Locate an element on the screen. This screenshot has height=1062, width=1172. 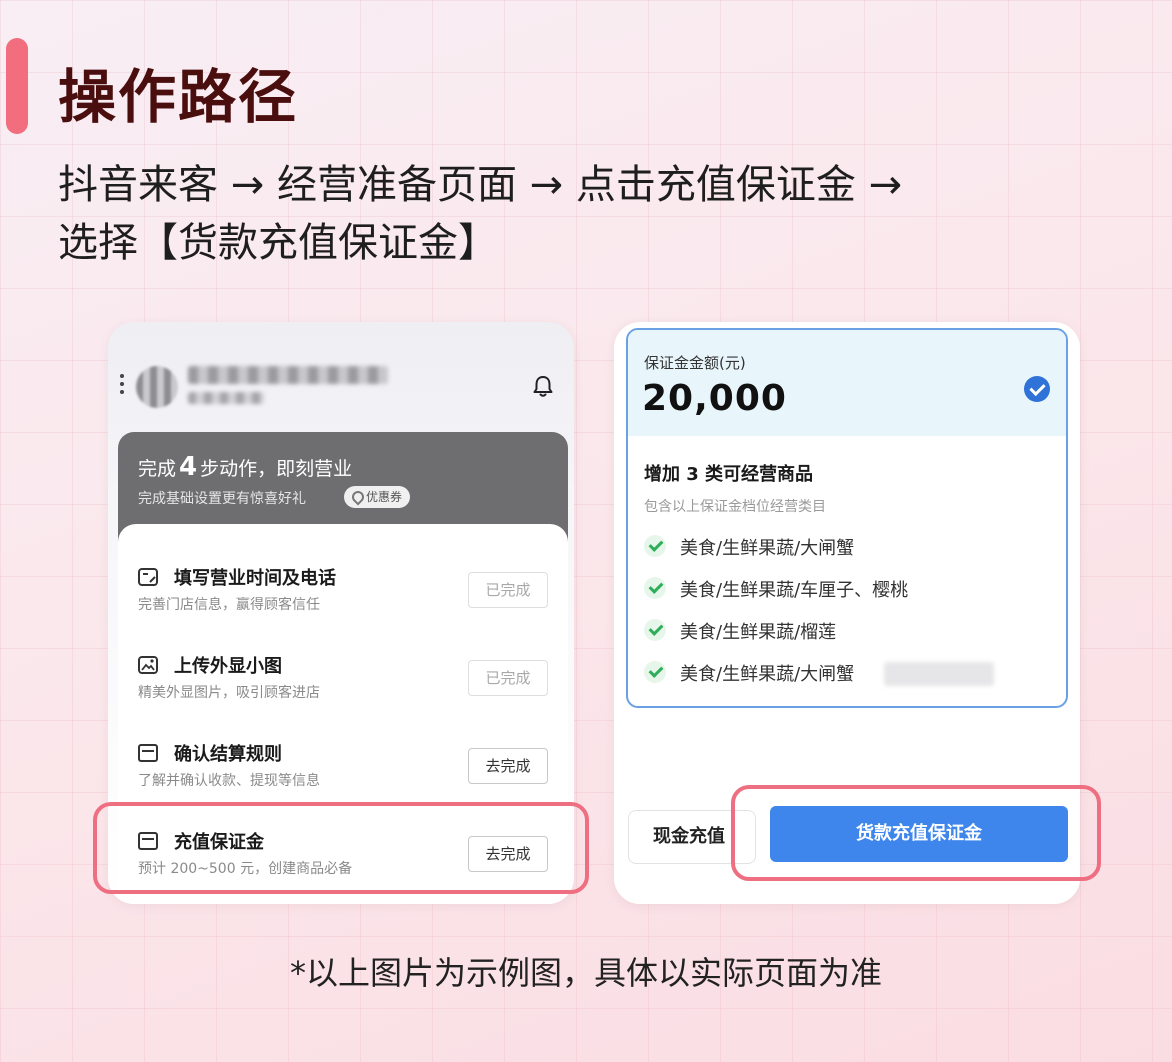
blurred-store-name is located at coordinates (288, 375).